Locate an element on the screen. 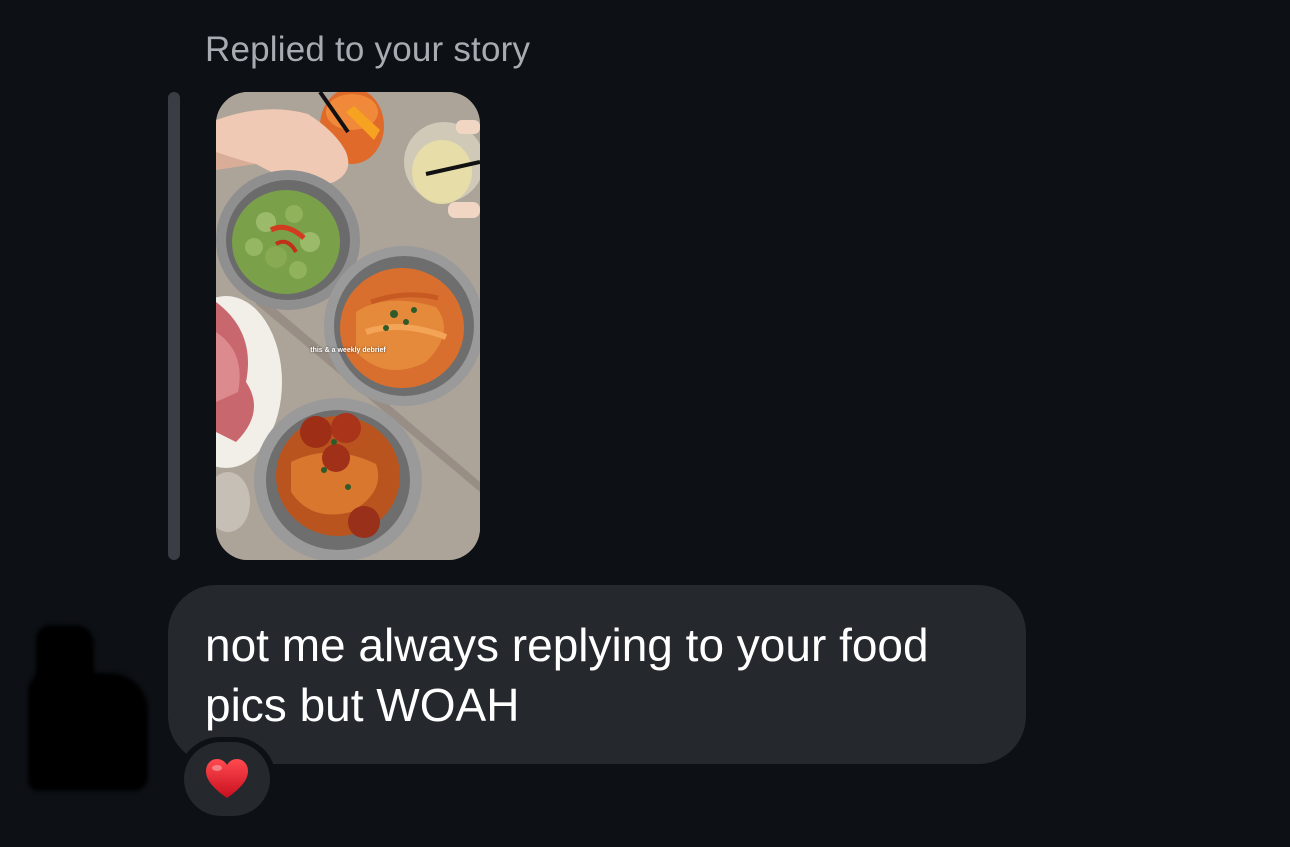 The height and width of the screenshot is (847, 1290). replied-to-story-label: Replied to your story is located at coordinates (368, 49).